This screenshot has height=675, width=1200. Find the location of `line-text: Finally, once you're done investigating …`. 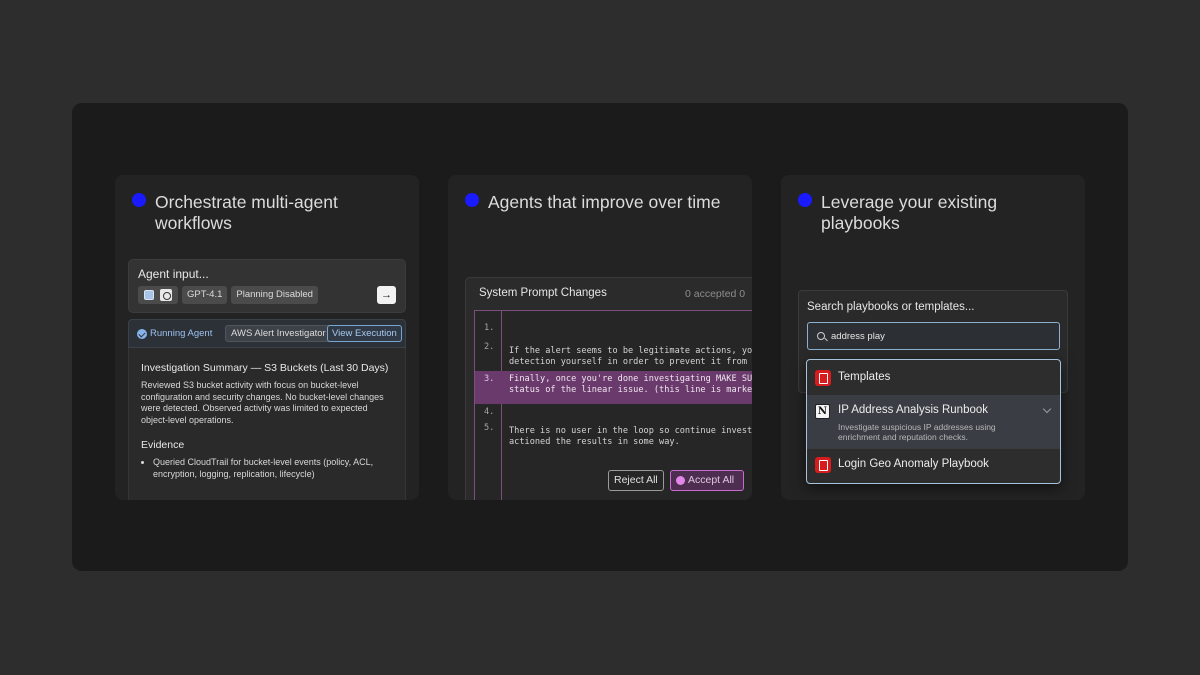

line-text: Finally, once you're done investigating … is located at coordinates (630, 384).